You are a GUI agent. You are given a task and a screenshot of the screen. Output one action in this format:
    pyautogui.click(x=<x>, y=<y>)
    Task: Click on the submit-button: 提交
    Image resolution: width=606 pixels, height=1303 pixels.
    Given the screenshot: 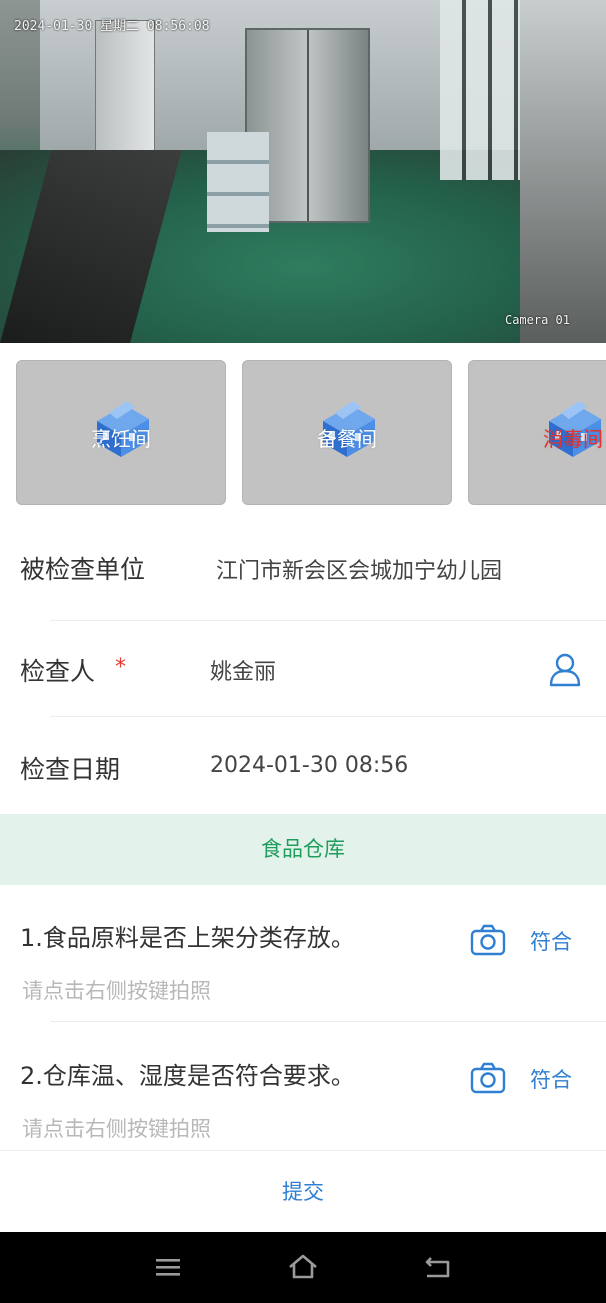 What is the action you would take?
    pyautogui.click(x=303, y=1192)
    